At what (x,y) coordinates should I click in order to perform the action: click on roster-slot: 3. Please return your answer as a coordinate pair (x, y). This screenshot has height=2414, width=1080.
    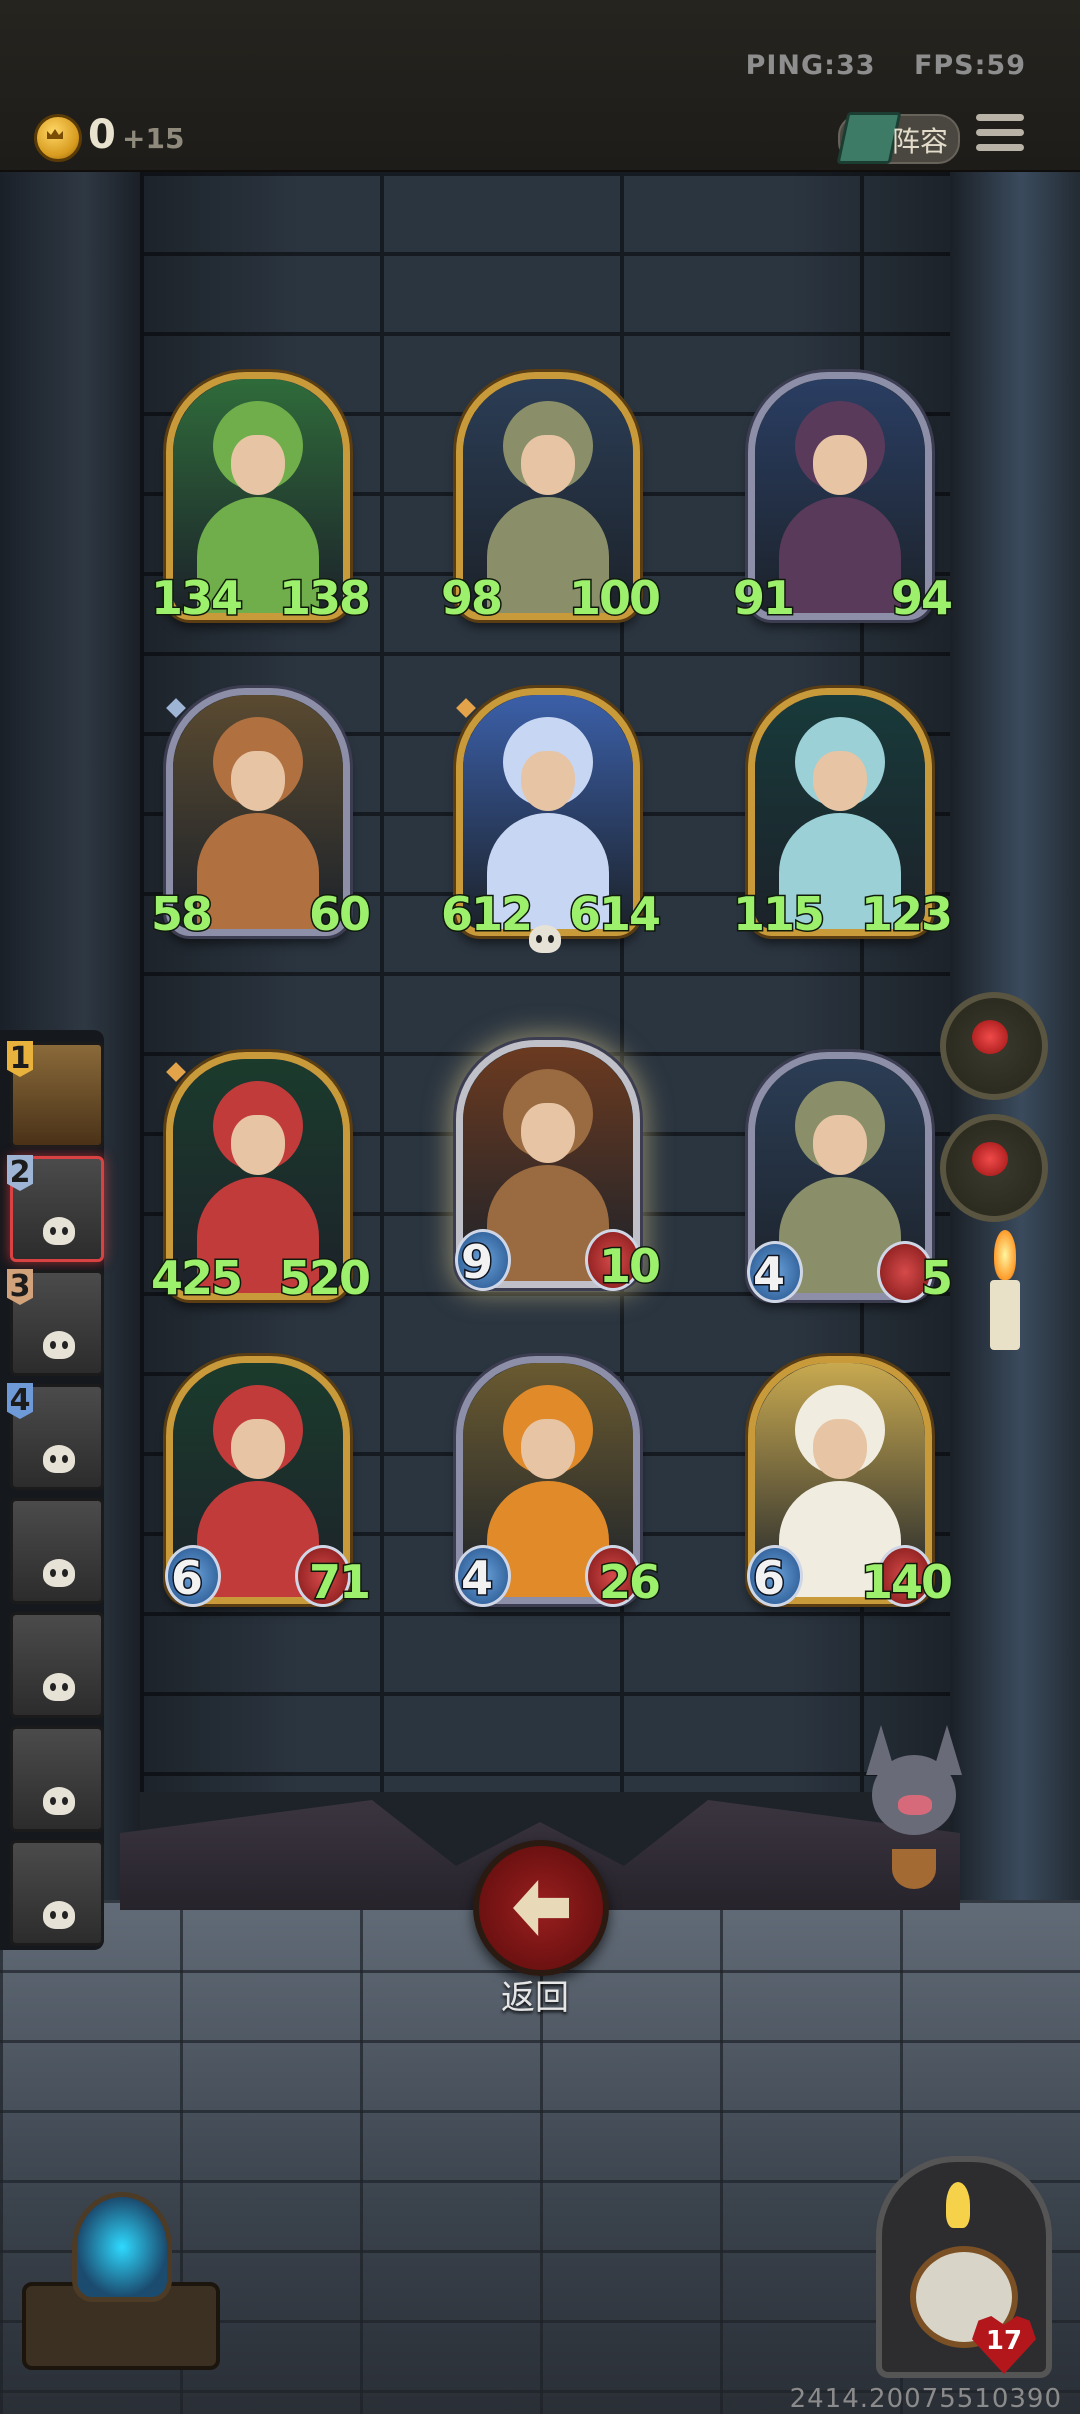
    Looking at the image, I should click on (55, 1322).